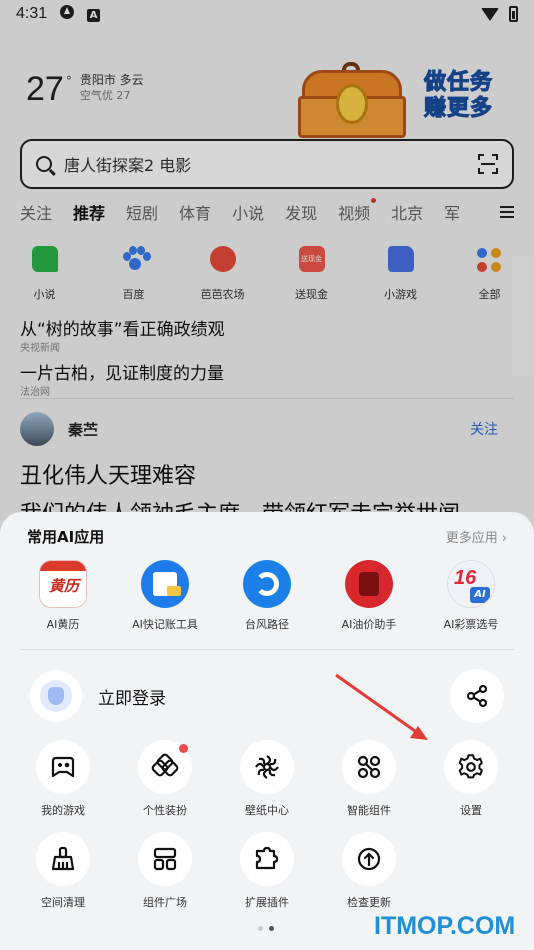 This screenshot has height=950, width=534. I want to click on tool-widgets: 智能组件, so click(369, 779).